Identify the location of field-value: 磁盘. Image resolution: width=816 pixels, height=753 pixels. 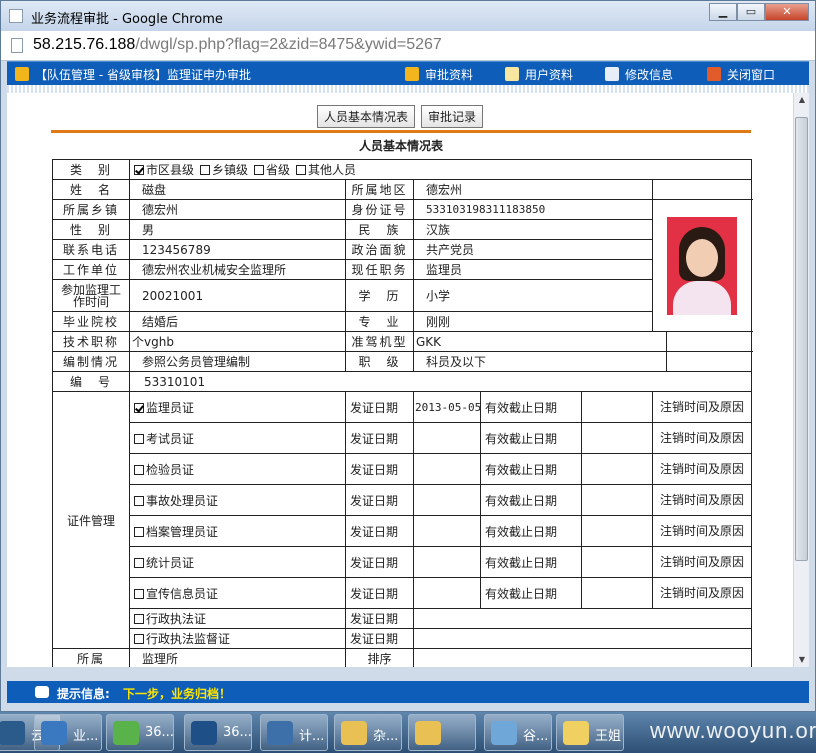
(237, 189).